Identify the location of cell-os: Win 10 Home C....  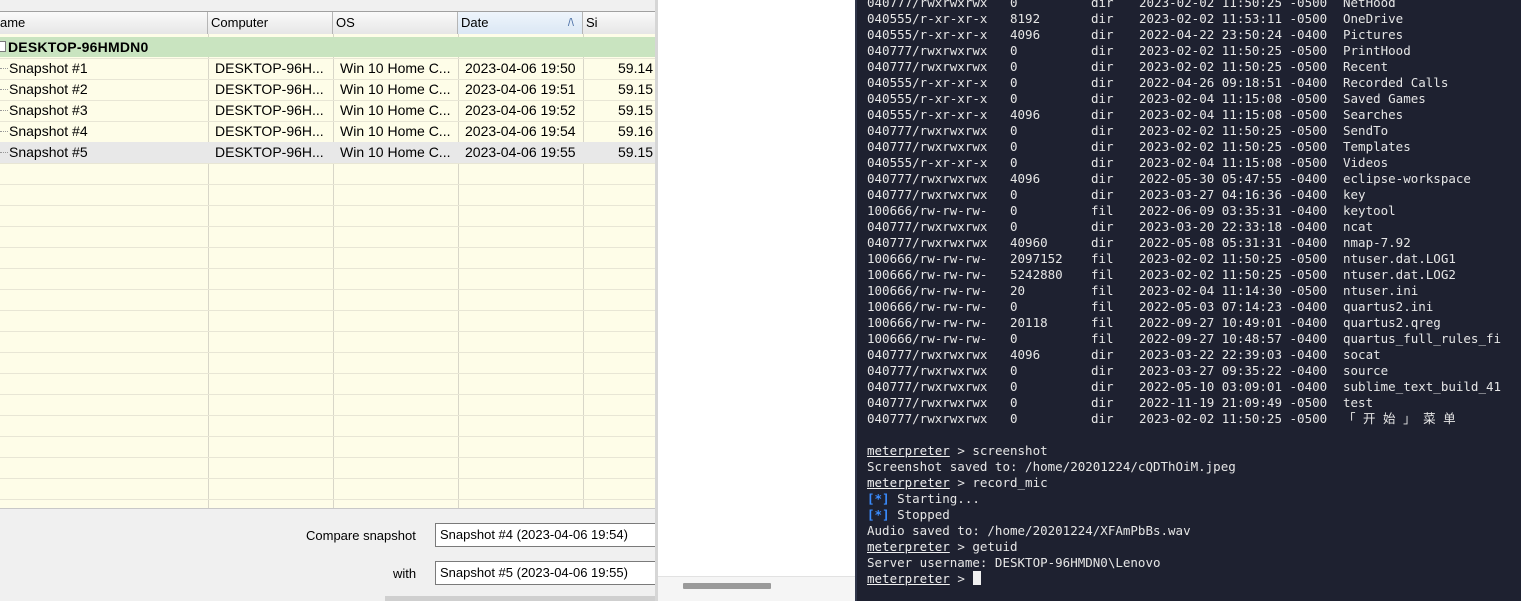
(395, 110).